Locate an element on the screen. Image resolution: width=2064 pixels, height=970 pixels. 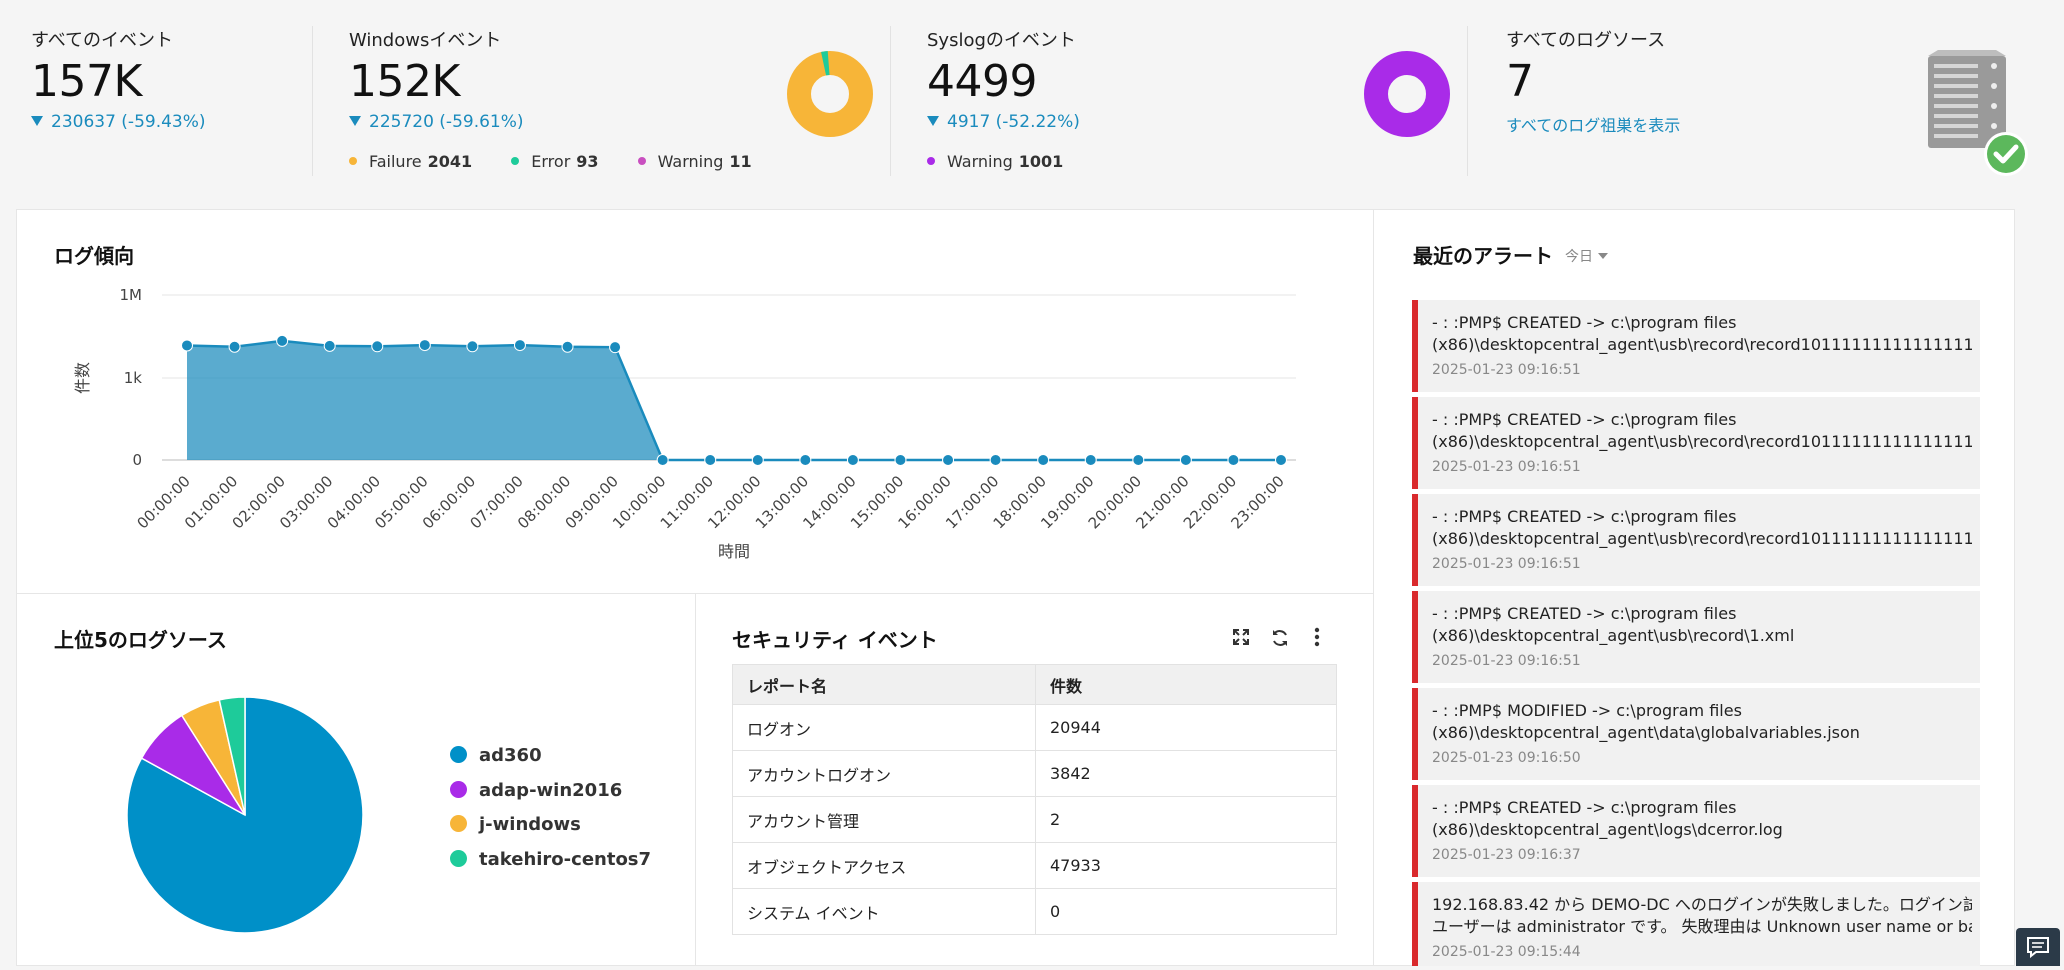
column-header: レポート名 is located at coordinates (884, 684).